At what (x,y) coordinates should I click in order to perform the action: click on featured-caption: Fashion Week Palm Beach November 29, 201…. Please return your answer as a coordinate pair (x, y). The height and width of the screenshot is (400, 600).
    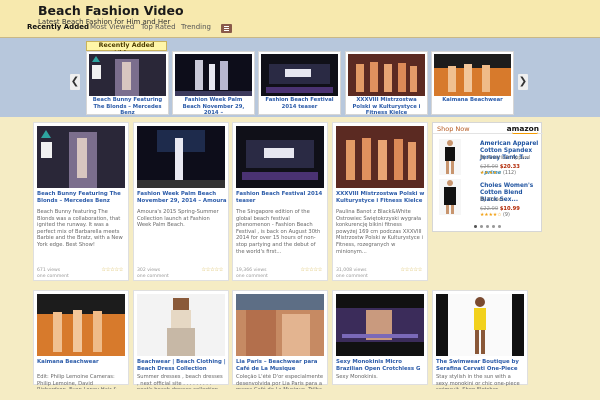
    Looking at the image, I should click on (213, 107).